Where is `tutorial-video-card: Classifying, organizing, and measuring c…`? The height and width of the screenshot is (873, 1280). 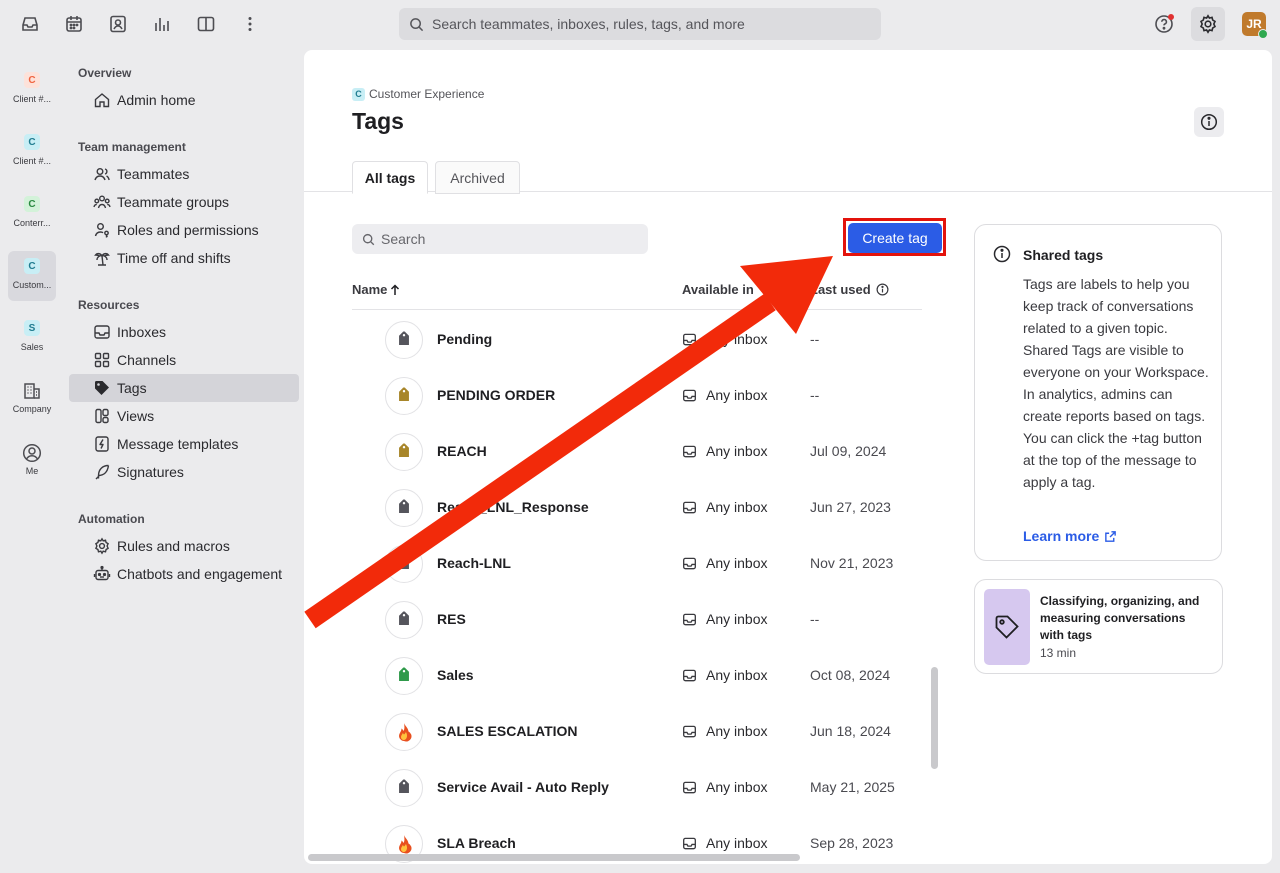 tutorial-video-card: Classifying, organizing, and measuring c… is located at coordinates (1098, 626).